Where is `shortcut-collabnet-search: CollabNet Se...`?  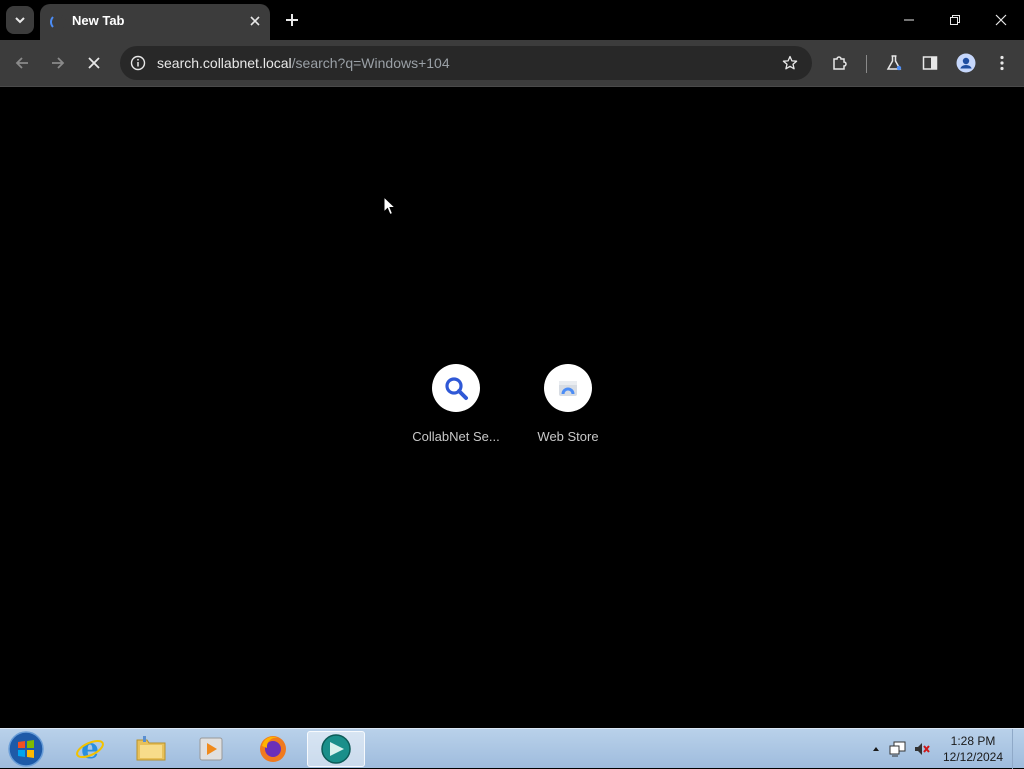 shortcut-collabnet-search: CollabNet Se... is located at coordinates (456, 409).